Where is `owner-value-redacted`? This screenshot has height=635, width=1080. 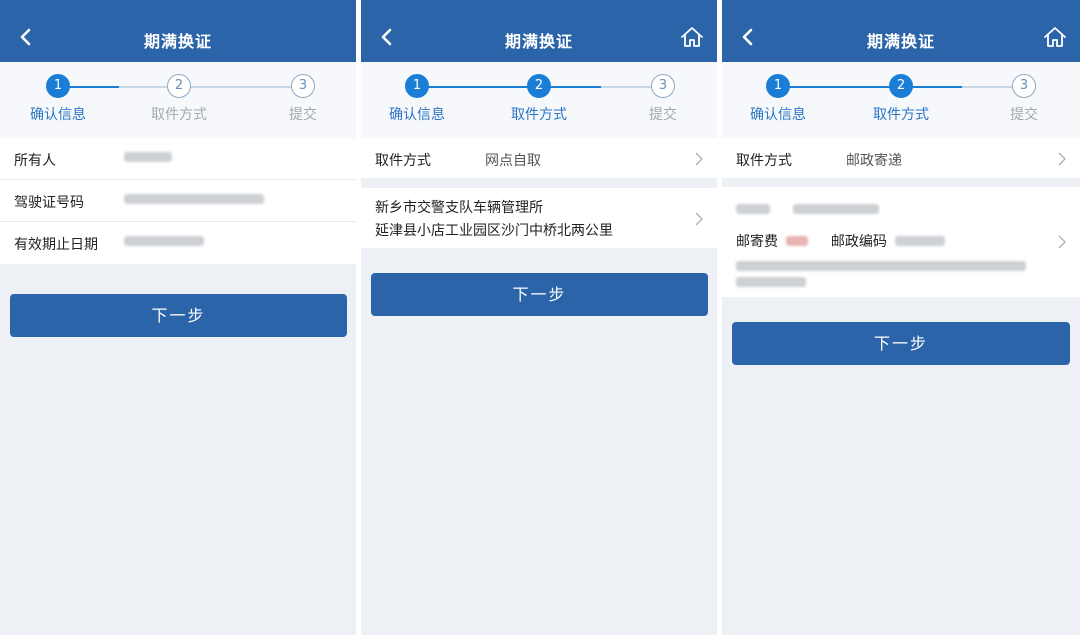 owner-value-redacted is located at coordinates (148, 158).